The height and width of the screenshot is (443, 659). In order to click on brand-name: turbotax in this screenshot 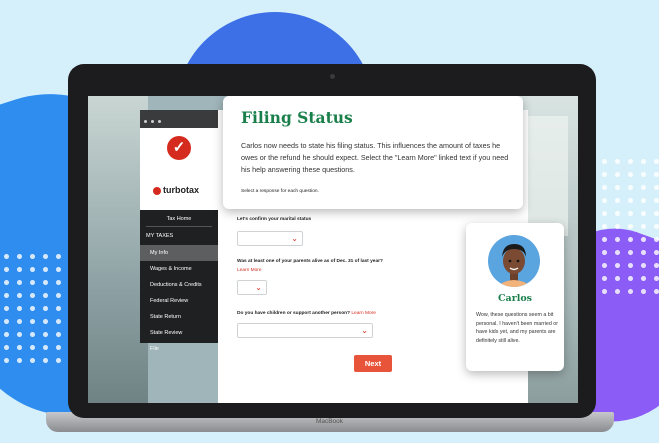, I will do `click(181, 190)`.